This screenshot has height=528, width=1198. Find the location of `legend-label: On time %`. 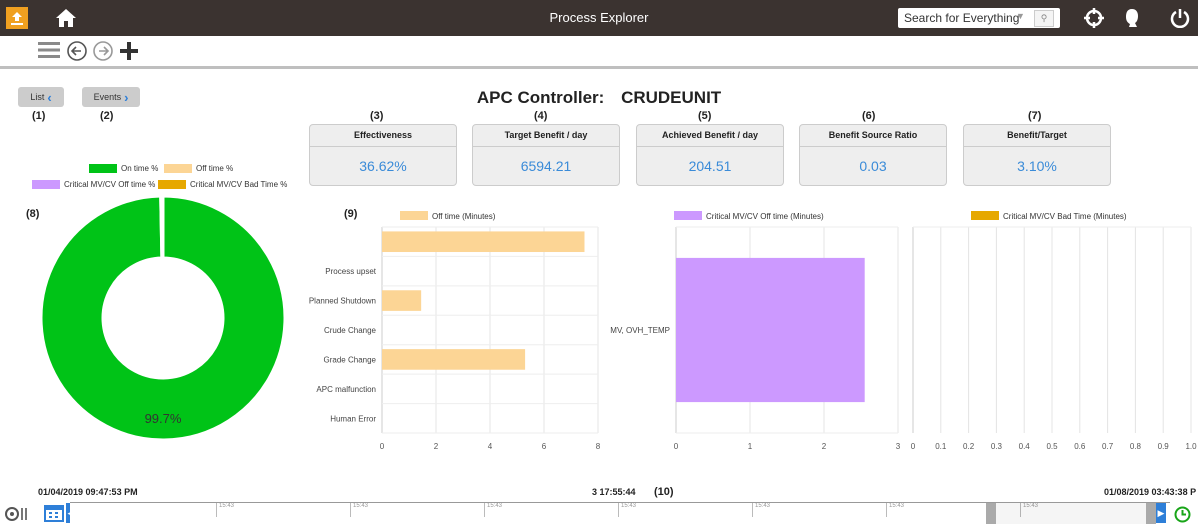

legend-label: On time % is located at coordinates (140, 168).